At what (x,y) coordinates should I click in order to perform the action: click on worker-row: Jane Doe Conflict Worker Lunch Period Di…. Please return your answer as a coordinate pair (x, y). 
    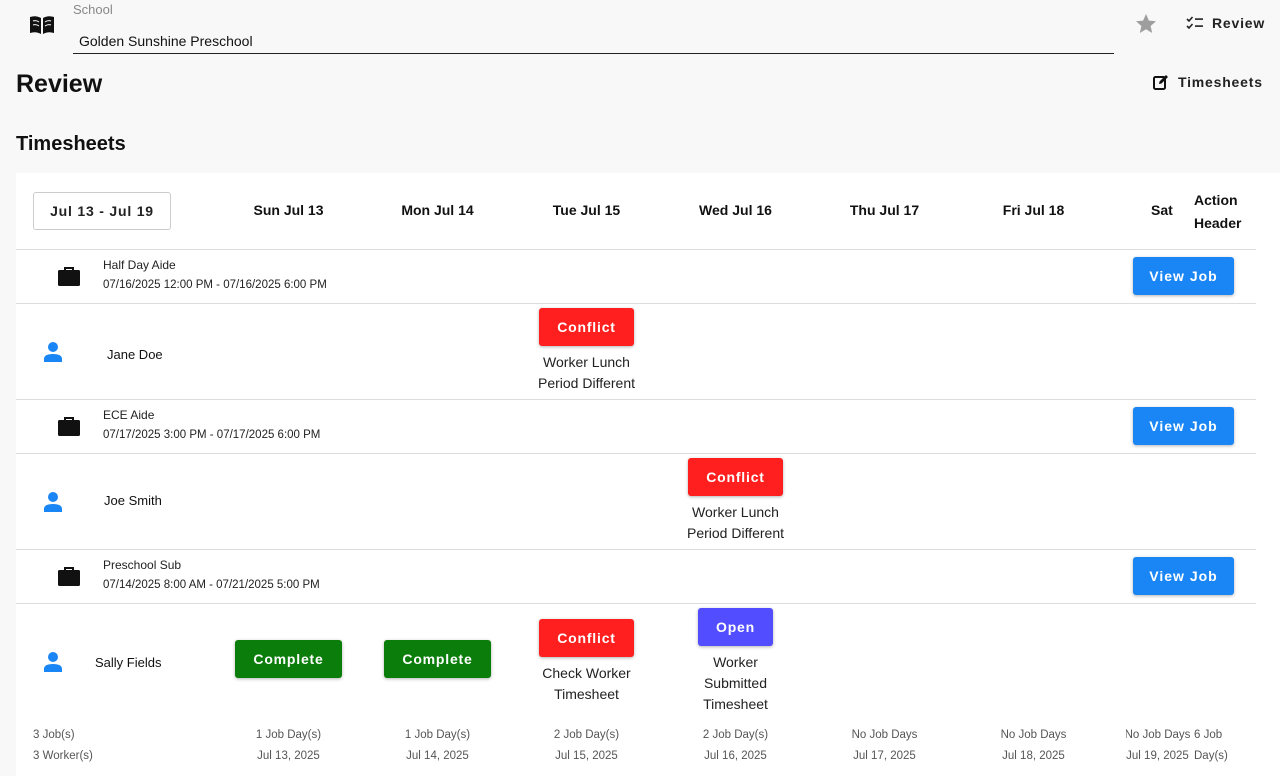
    Looking at the image, I should click on (636, 352).